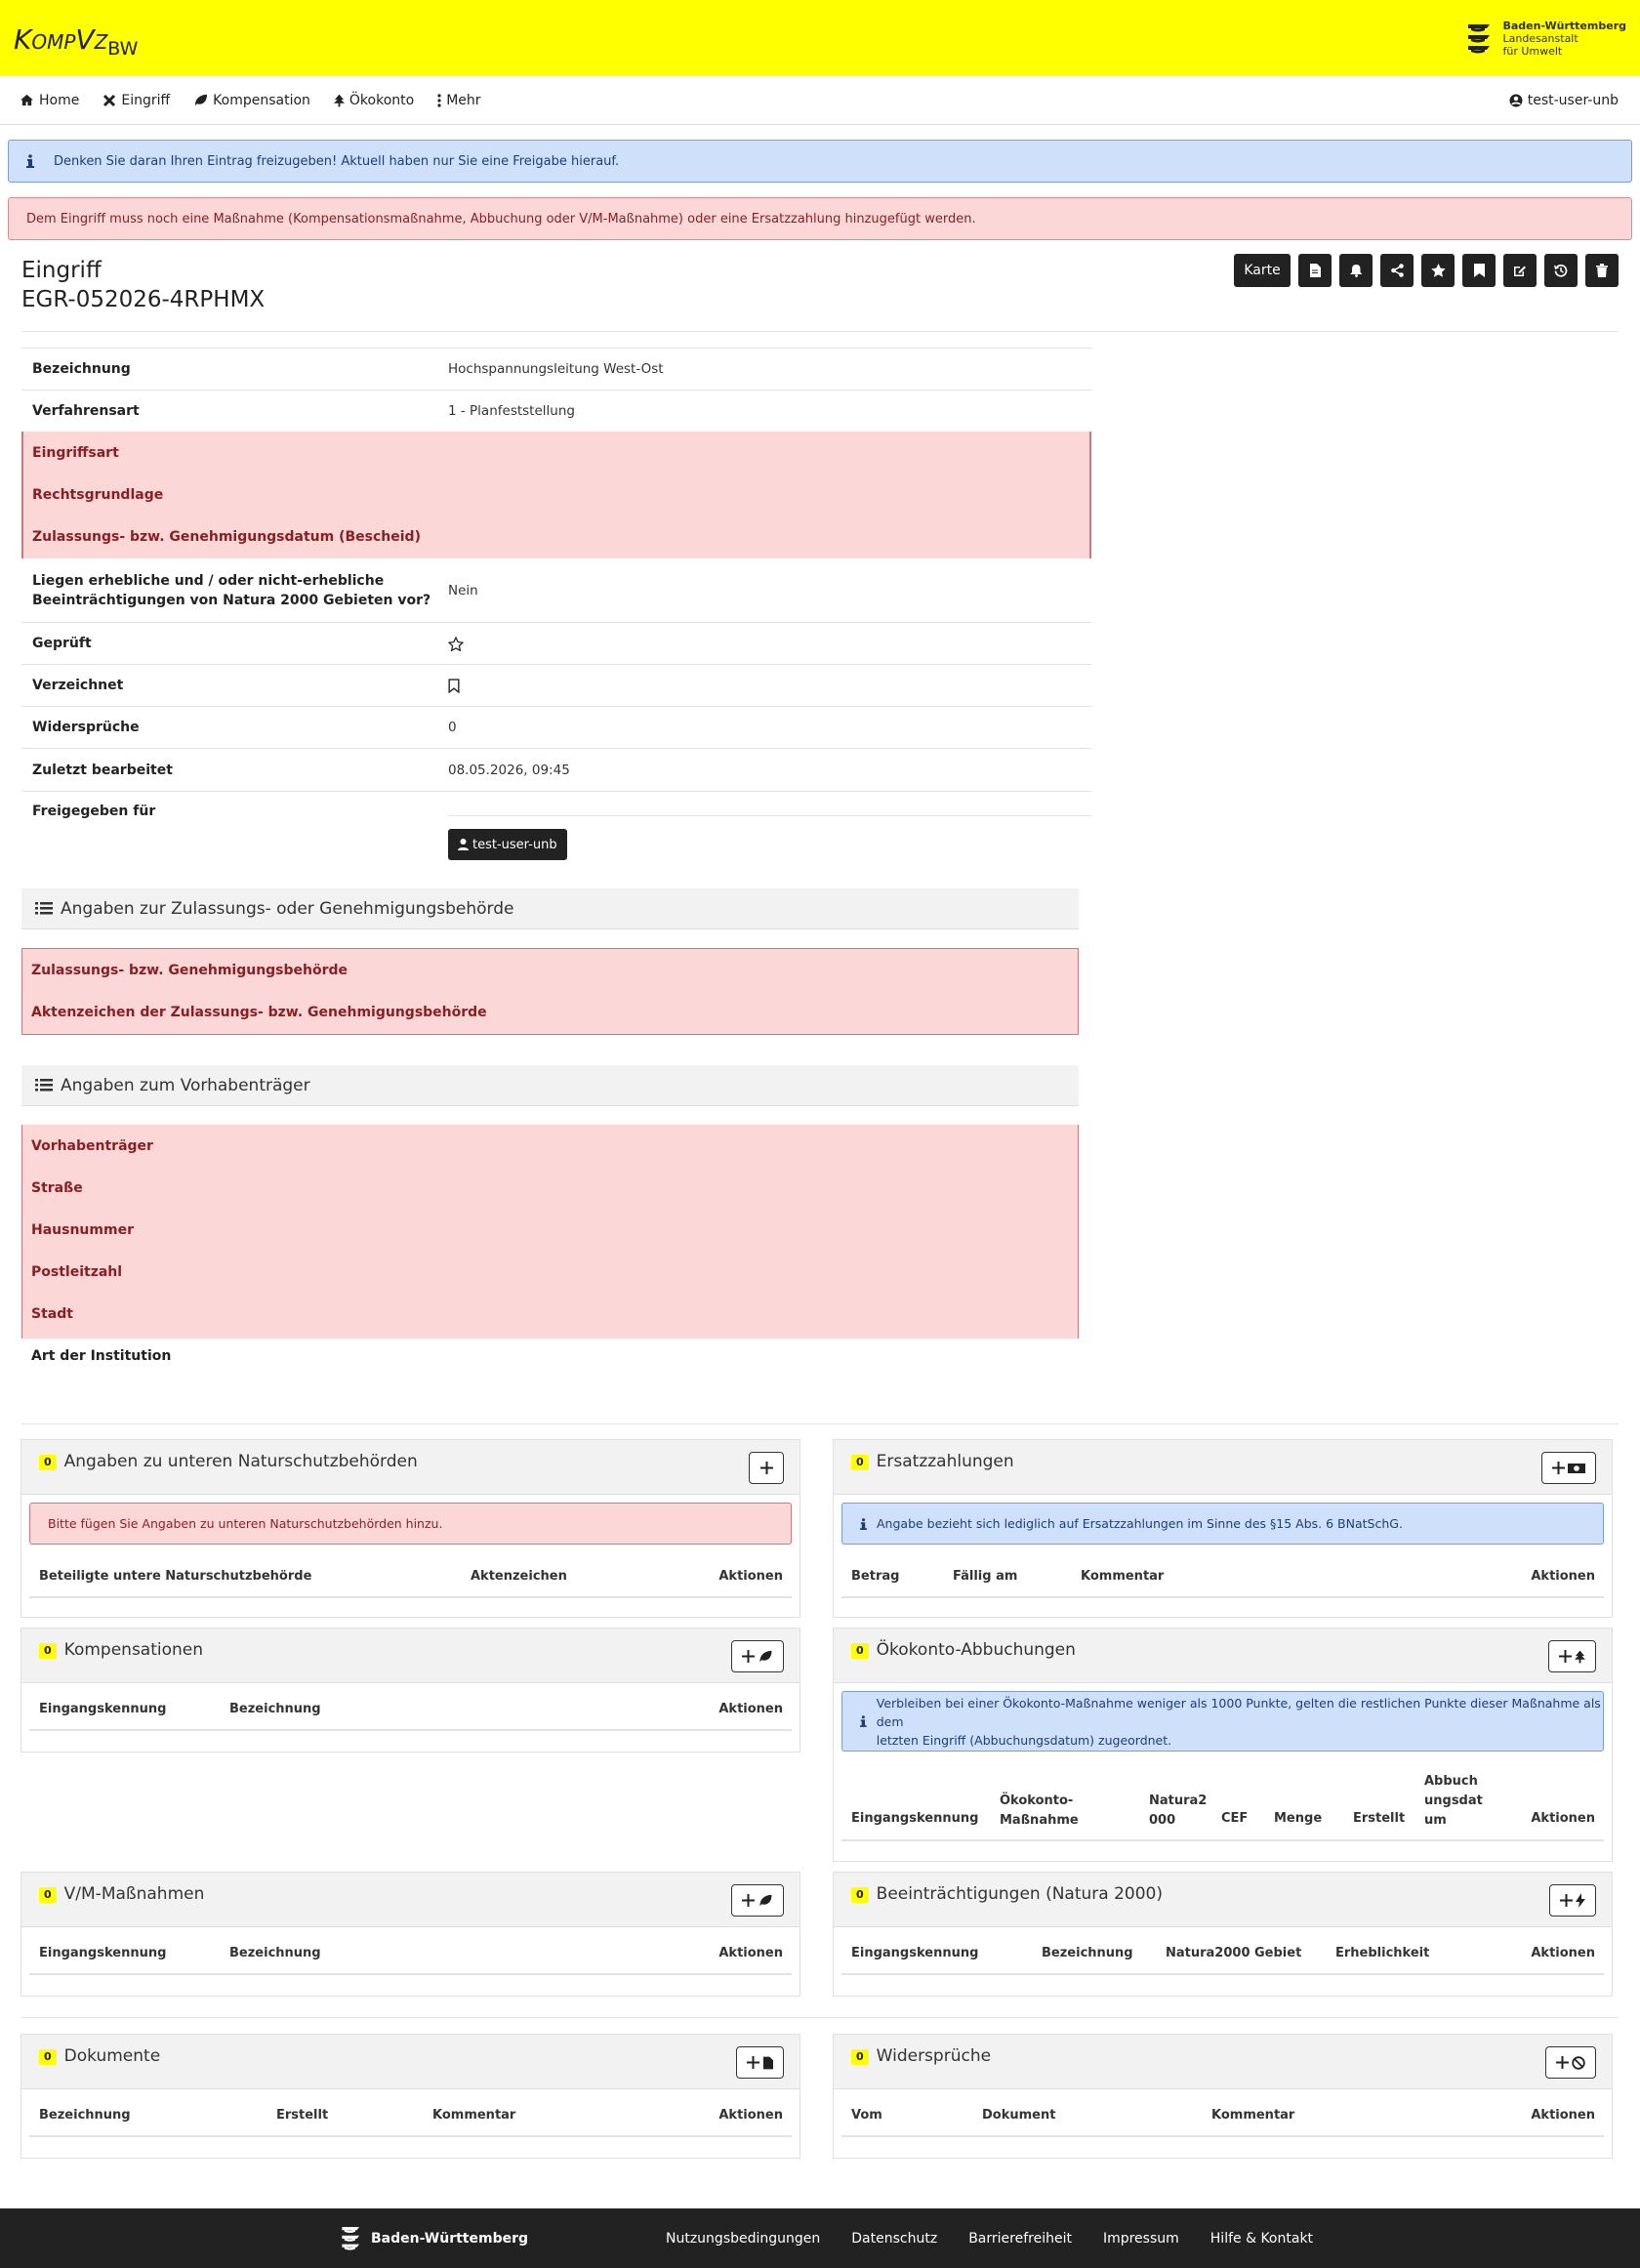 The width and height of the screenshot is (1640, 2268). I want to click on card-unb-header: 0 Angaben zu unteren Naturschutzbehörden, so click(410, 1467).